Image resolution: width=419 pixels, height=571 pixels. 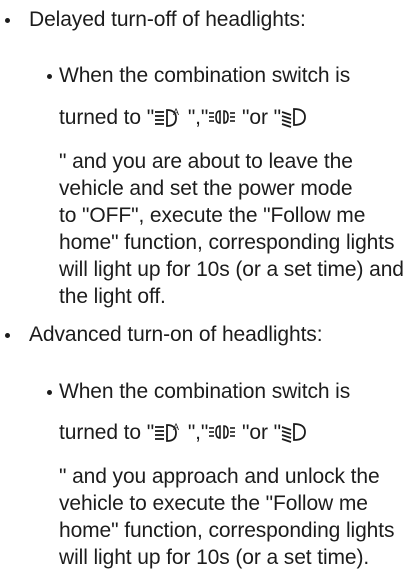 What do you see at coordinates (176, 334) in the screenshot?
I see `section-heading: Advanced turn-on of headlights:` at bounding box center [176, 334].